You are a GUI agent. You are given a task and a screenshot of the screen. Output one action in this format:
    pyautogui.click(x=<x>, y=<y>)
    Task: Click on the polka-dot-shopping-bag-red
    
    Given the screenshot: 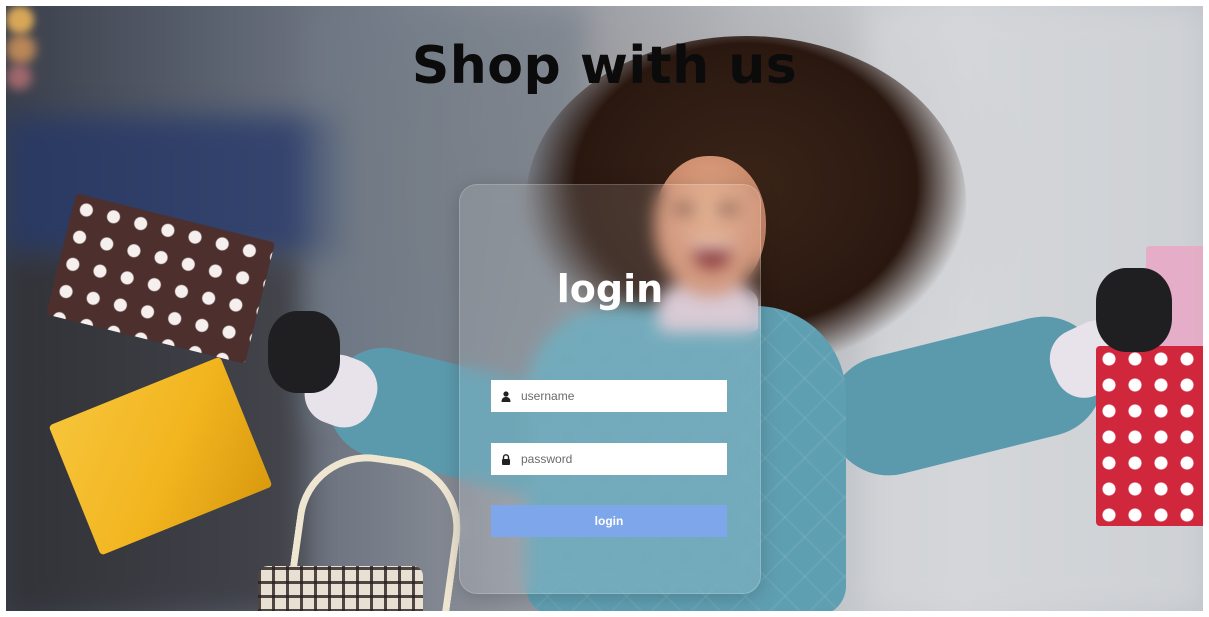 What is the action you would take?
    pyautogui.click(x=1149, y=436)
    